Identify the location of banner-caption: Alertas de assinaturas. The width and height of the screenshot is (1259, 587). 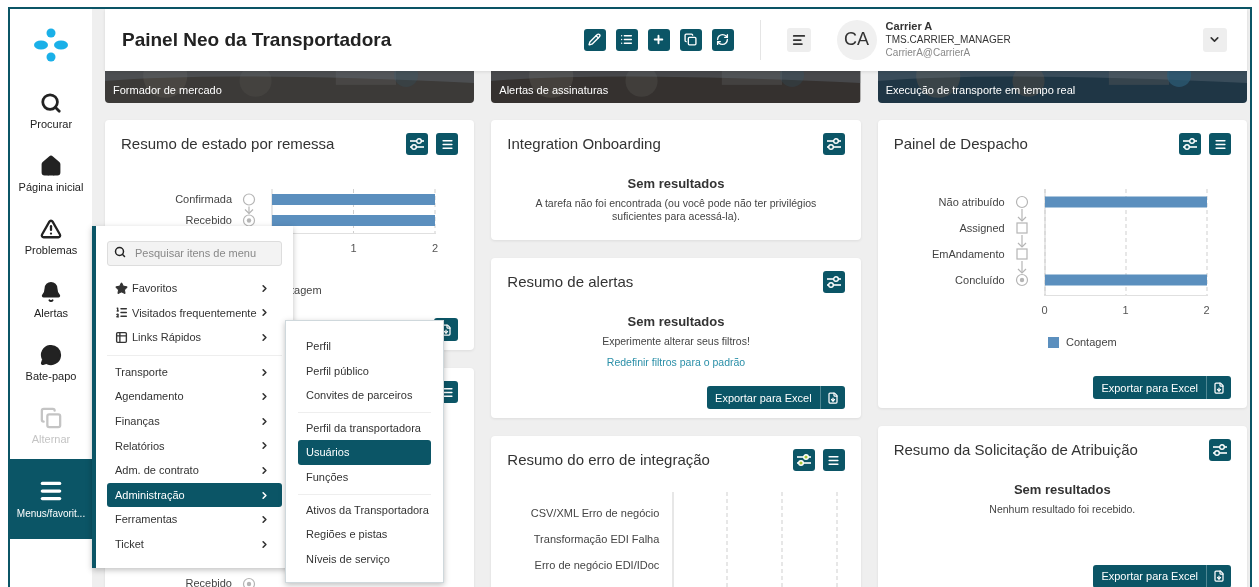
(554, 92).